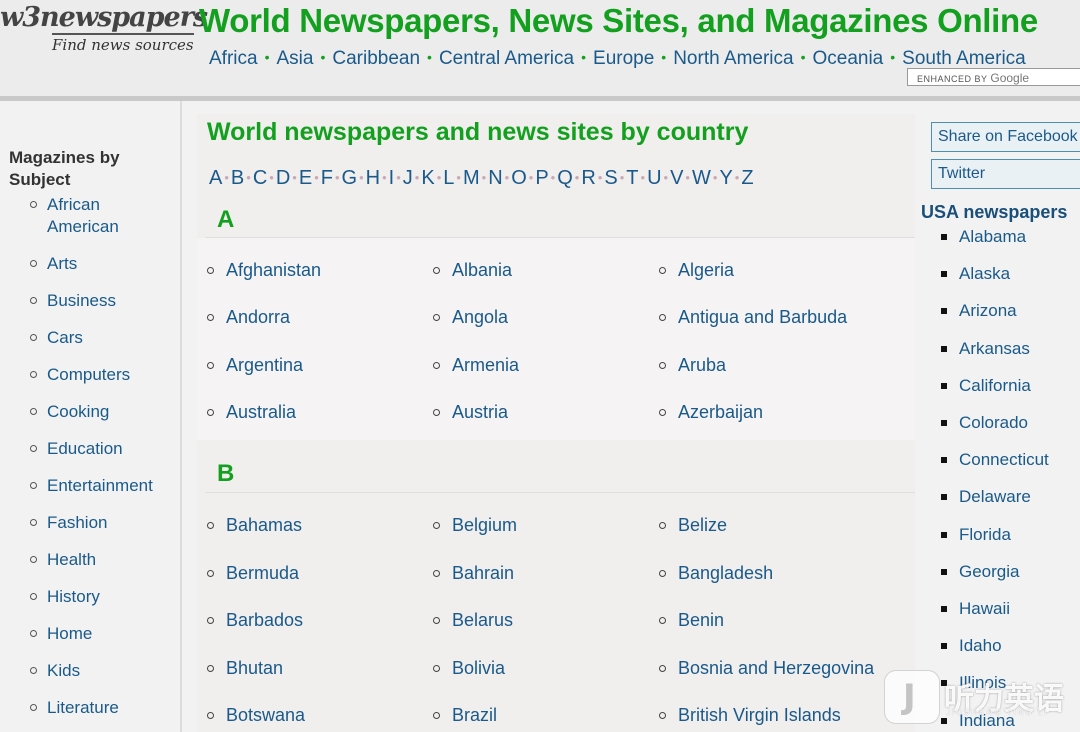  What do you see at coordinates (482, 620) in the screenshot?
I see `country-link-belarus: Belarus` at bounding box center [482, 620].